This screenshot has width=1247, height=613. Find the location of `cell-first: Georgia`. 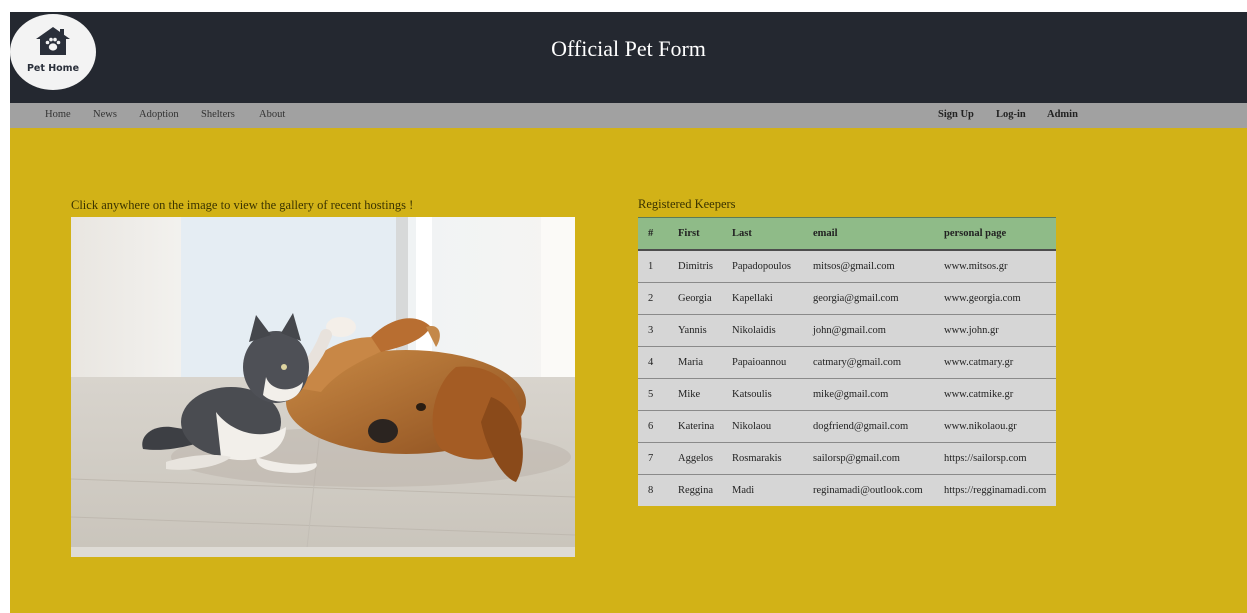

cell-first: Georgia is located at coordinates (695, 298).